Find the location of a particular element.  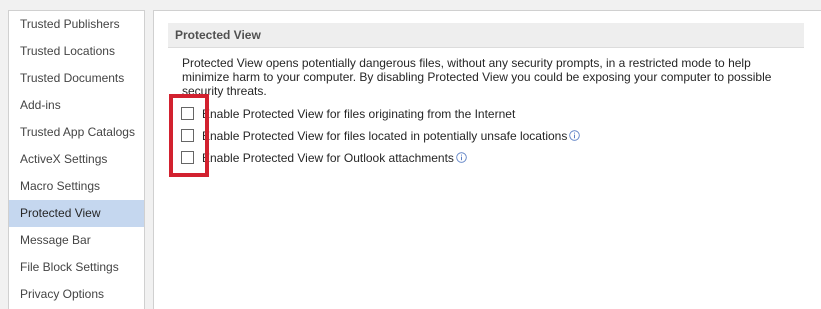

sidebar-item-activex-settings: ActiveX Settings is located at coordinates (76, 159).